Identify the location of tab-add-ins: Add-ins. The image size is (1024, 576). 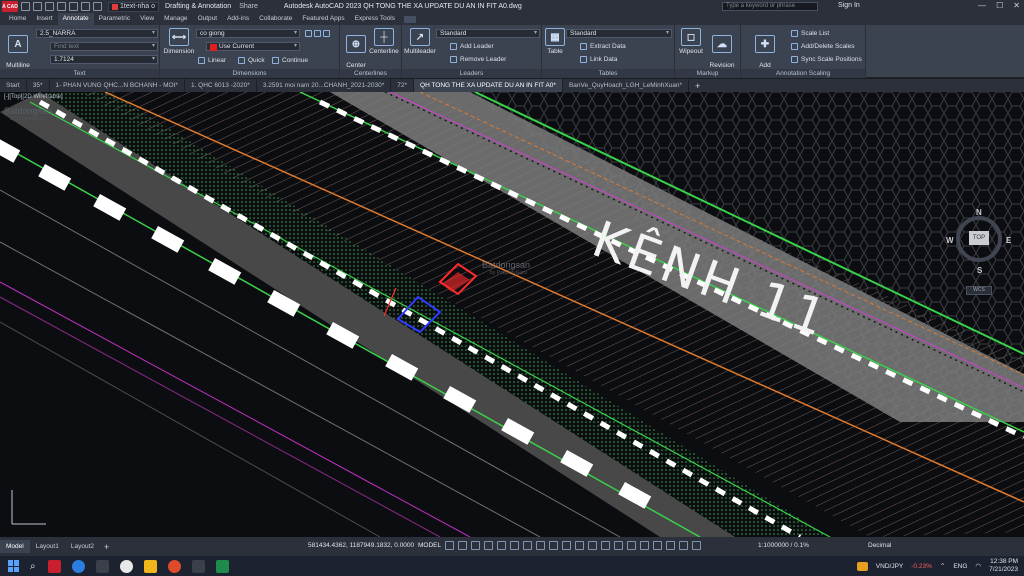
(238, 19).